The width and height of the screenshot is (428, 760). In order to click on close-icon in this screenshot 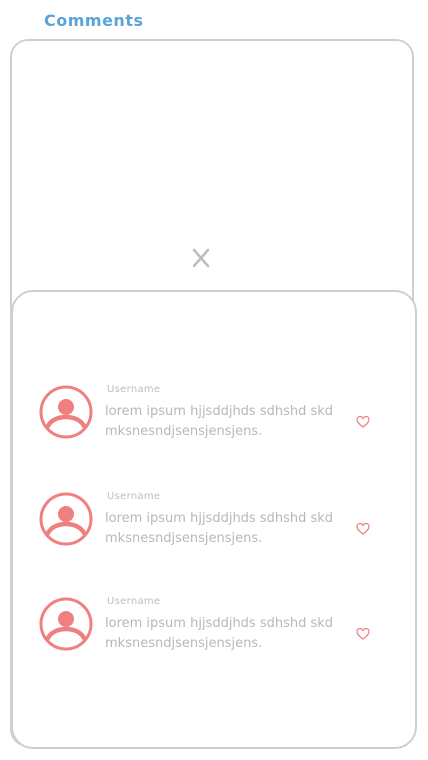, I will do `click(201, 258)`.